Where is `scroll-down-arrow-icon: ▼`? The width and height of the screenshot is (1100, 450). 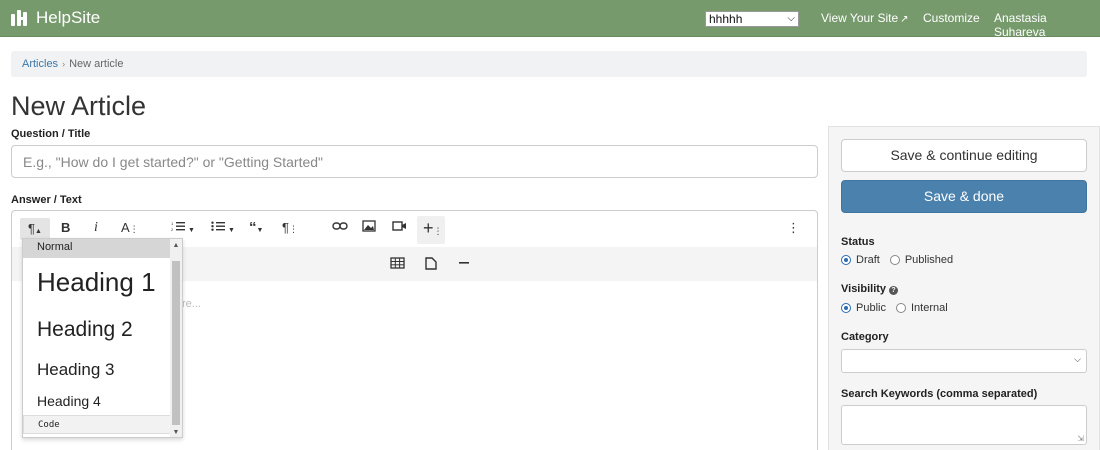
scroll-down-arrow-icon: ▼ is located at coordinates (176, 432).